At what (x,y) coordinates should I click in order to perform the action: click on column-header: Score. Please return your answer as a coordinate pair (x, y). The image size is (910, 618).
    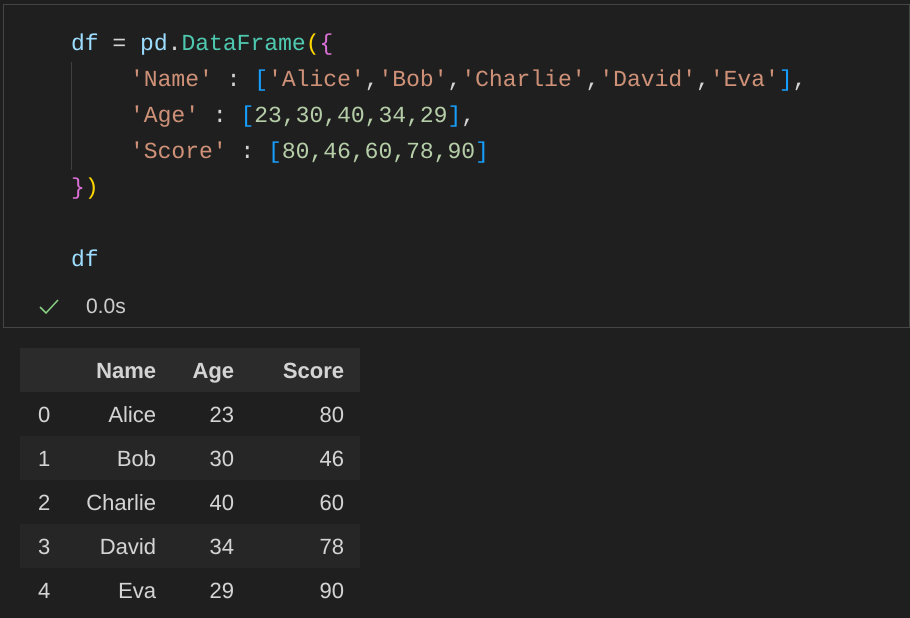
    Looking at the image, I should click on (313, 370).